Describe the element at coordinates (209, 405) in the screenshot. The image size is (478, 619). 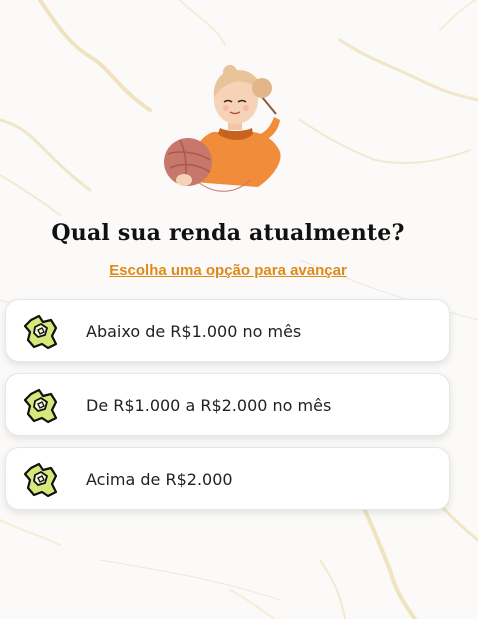
I see `option-label: De R$1.000 a R$2.000 no mês` at that location.